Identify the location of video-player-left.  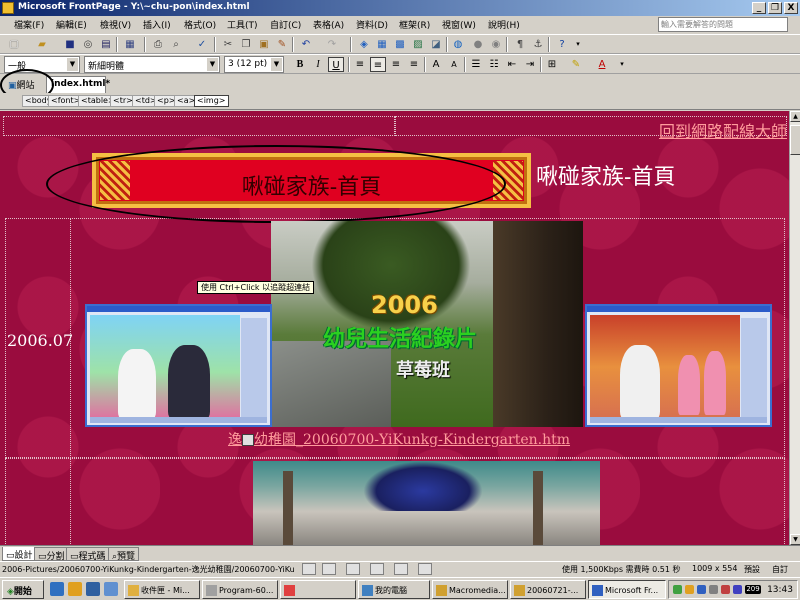
(178, 365).